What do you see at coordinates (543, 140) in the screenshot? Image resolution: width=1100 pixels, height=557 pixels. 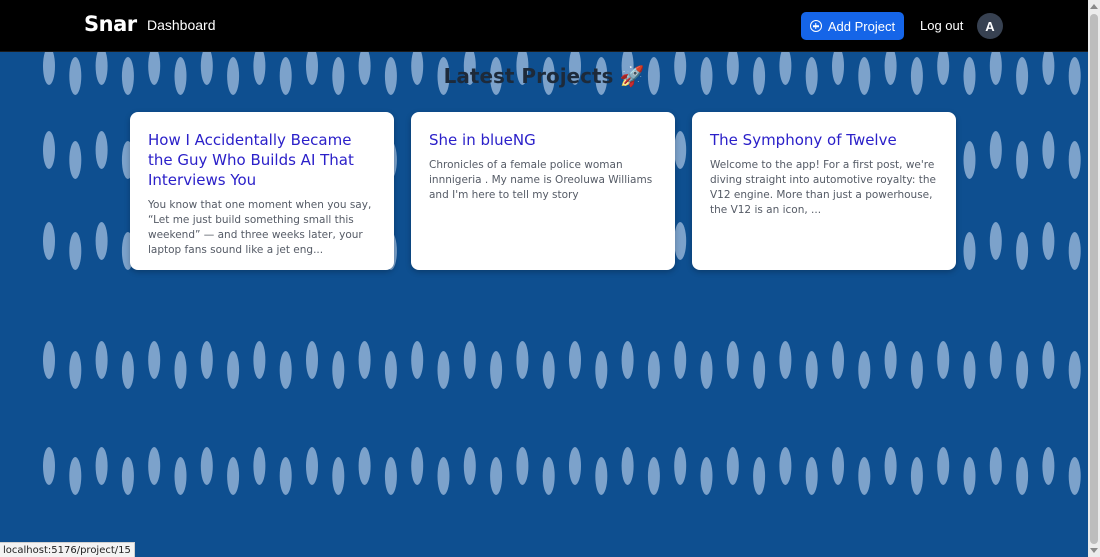 I see `project-card-title: She in blueNG` at bounding box center [543, 140].